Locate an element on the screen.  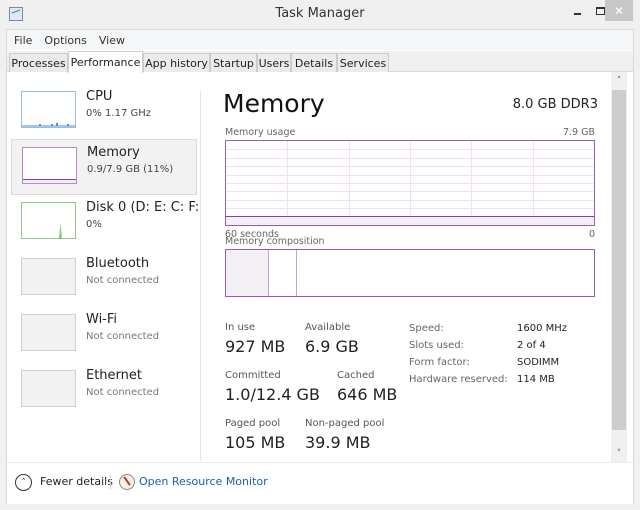
memory-usage-graph is located at coordinates (410, 183).